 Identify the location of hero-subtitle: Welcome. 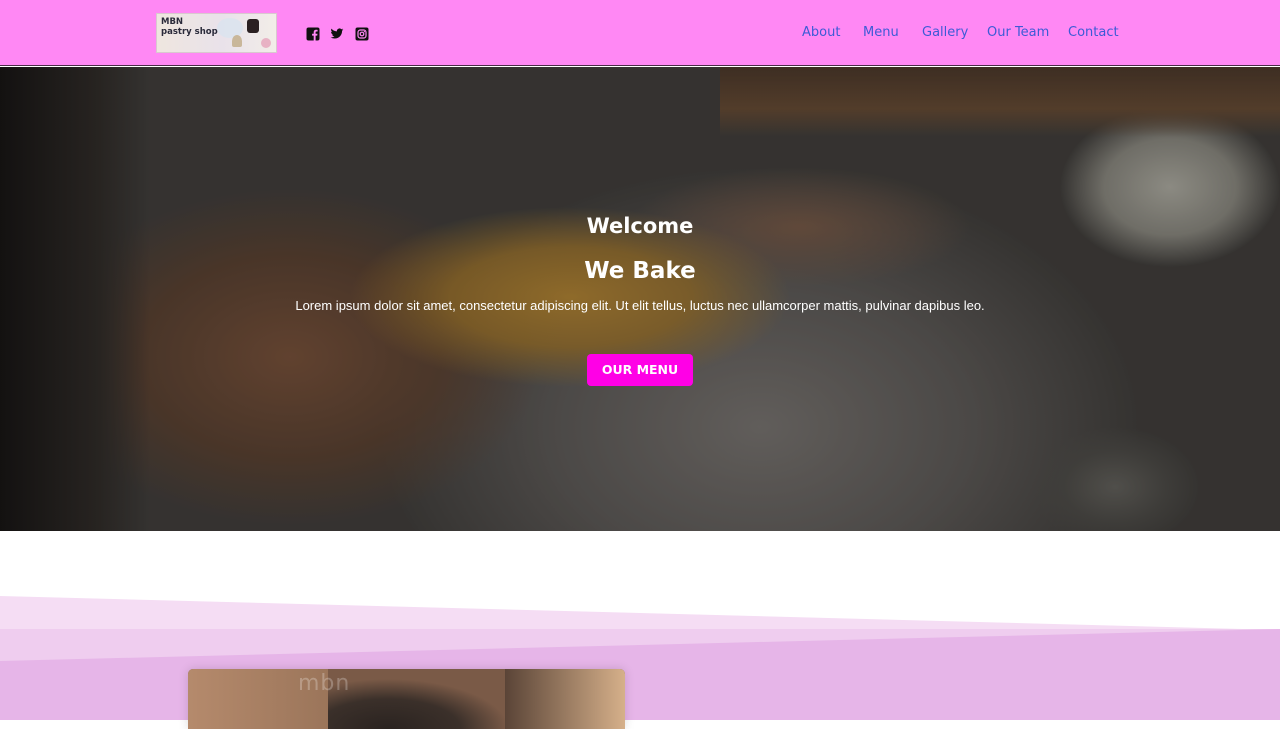
(640, 226).